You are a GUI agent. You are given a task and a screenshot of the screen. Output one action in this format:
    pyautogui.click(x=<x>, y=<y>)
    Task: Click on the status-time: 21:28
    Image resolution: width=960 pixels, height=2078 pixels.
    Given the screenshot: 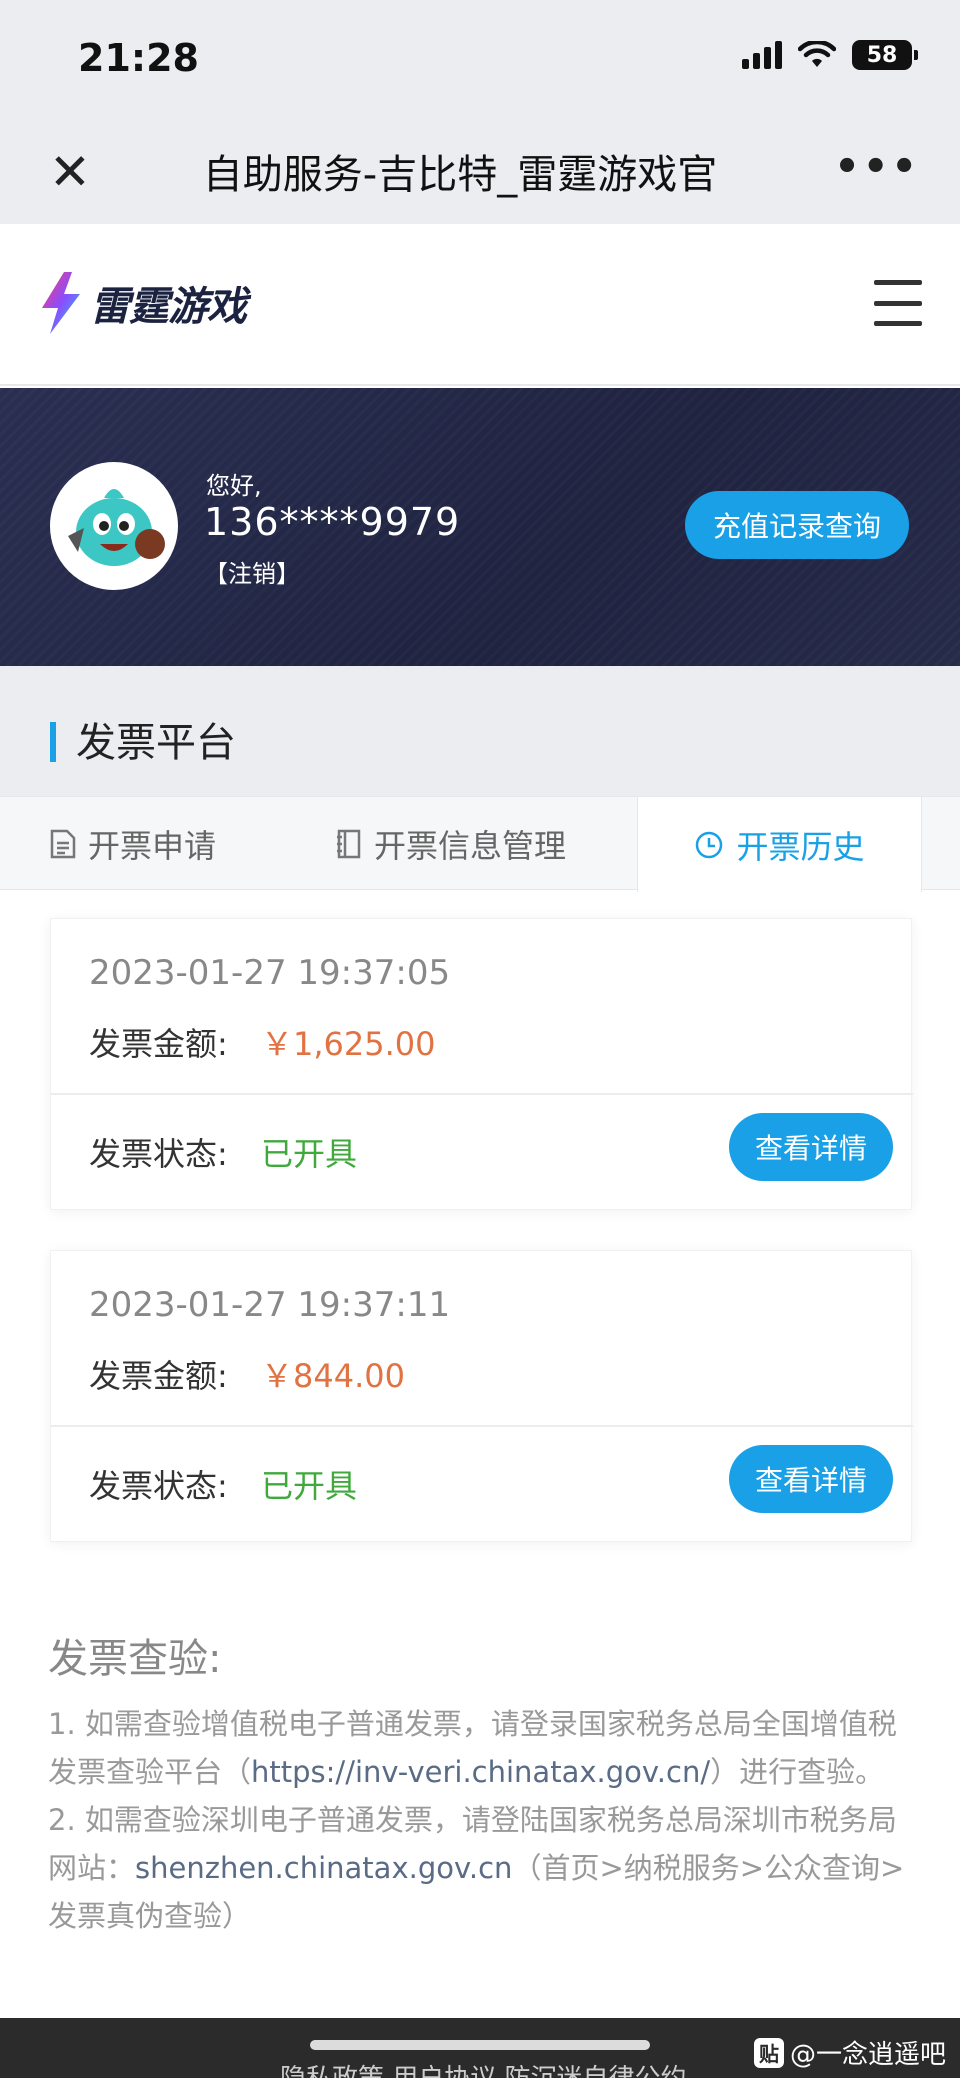 What is the action you would take?
    pyautogui.click(x=138, y=58)
    